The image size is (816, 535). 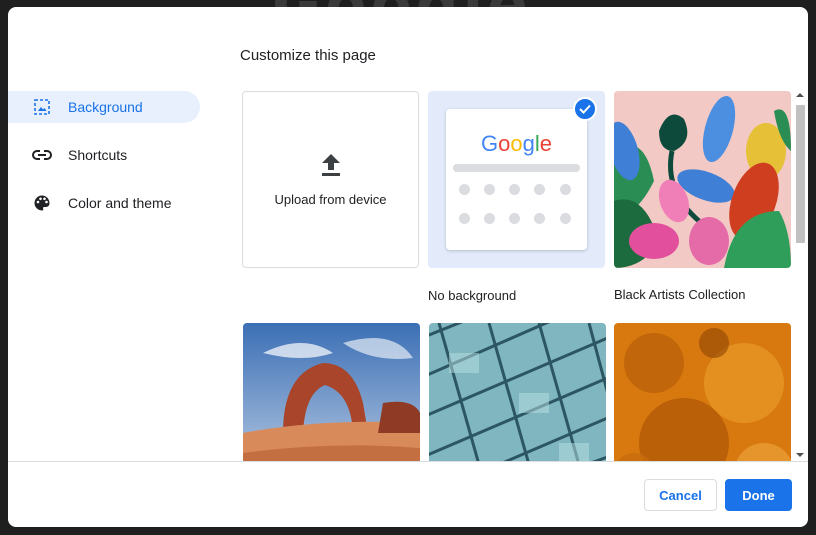 I want to click on link-icon, so click(x=42, y=155).